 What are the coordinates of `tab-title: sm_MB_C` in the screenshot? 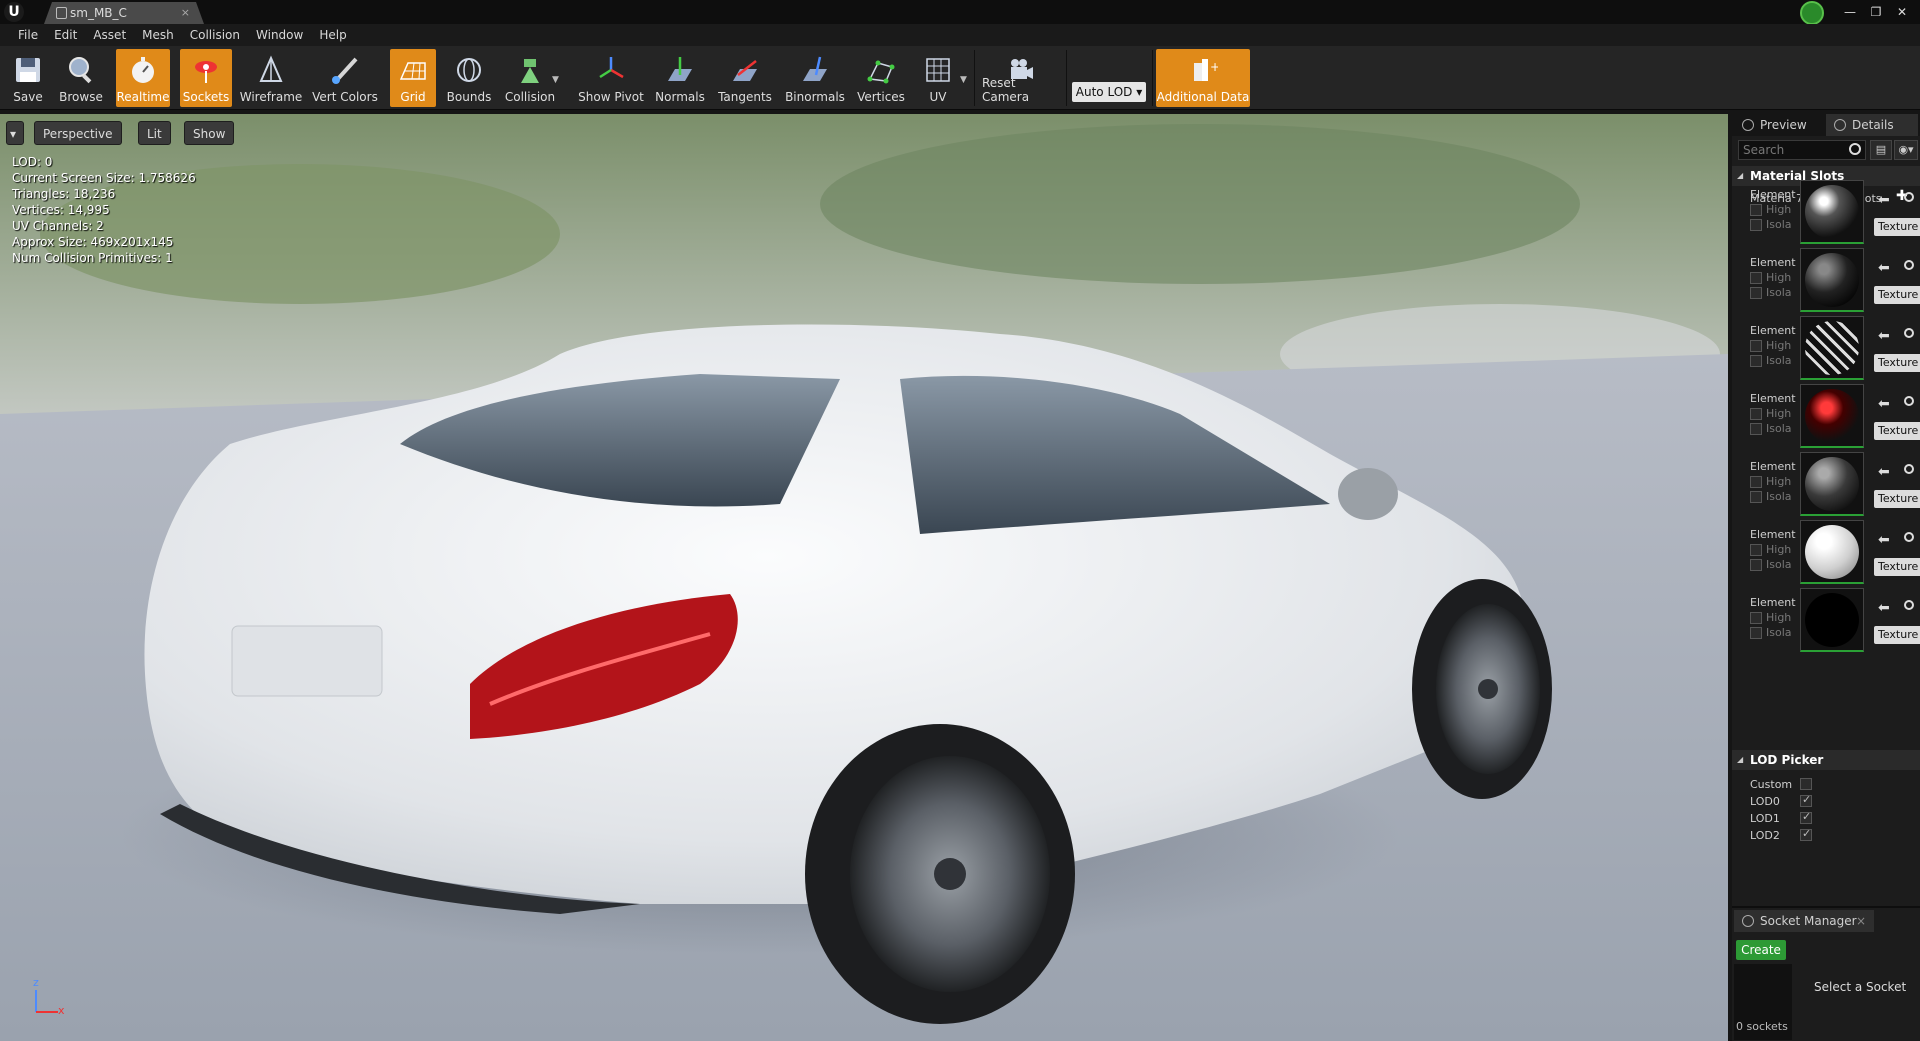 It's located at (98, 13).